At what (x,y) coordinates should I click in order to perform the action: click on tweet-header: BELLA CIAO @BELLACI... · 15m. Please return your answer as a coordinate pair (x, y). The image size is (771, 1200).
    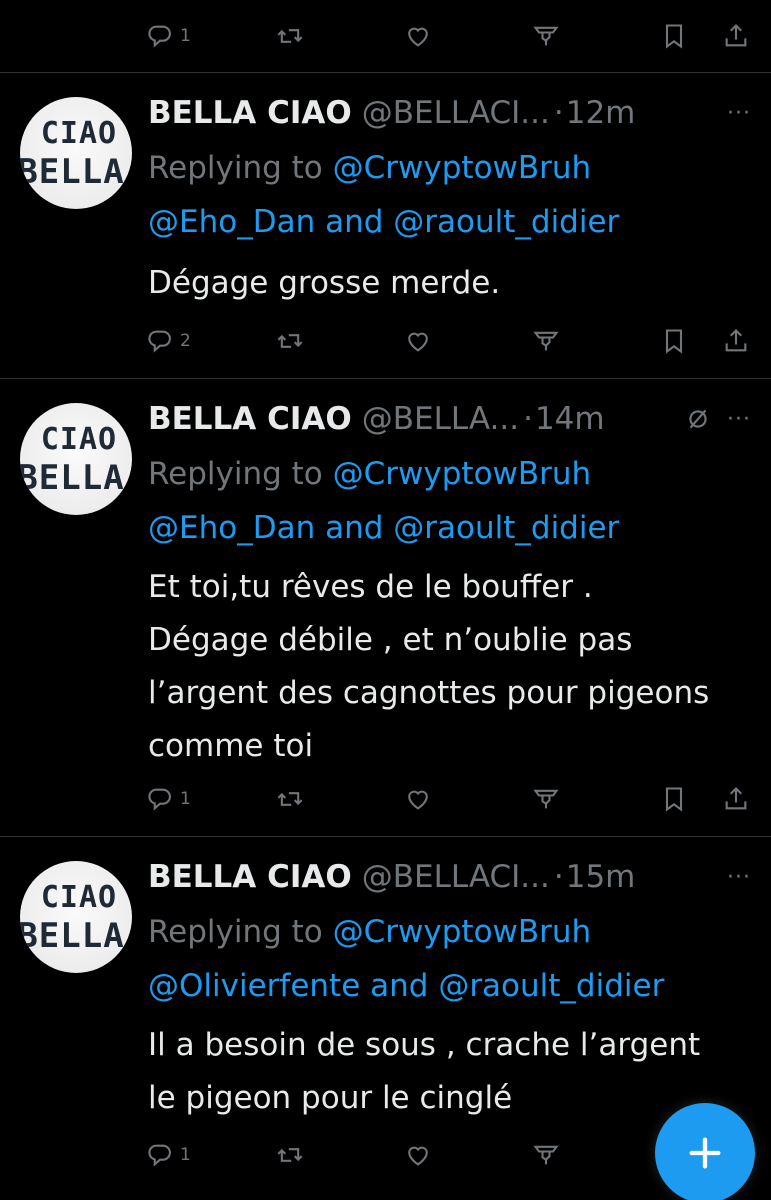
    Looking at the image, I should click on (448, 877).